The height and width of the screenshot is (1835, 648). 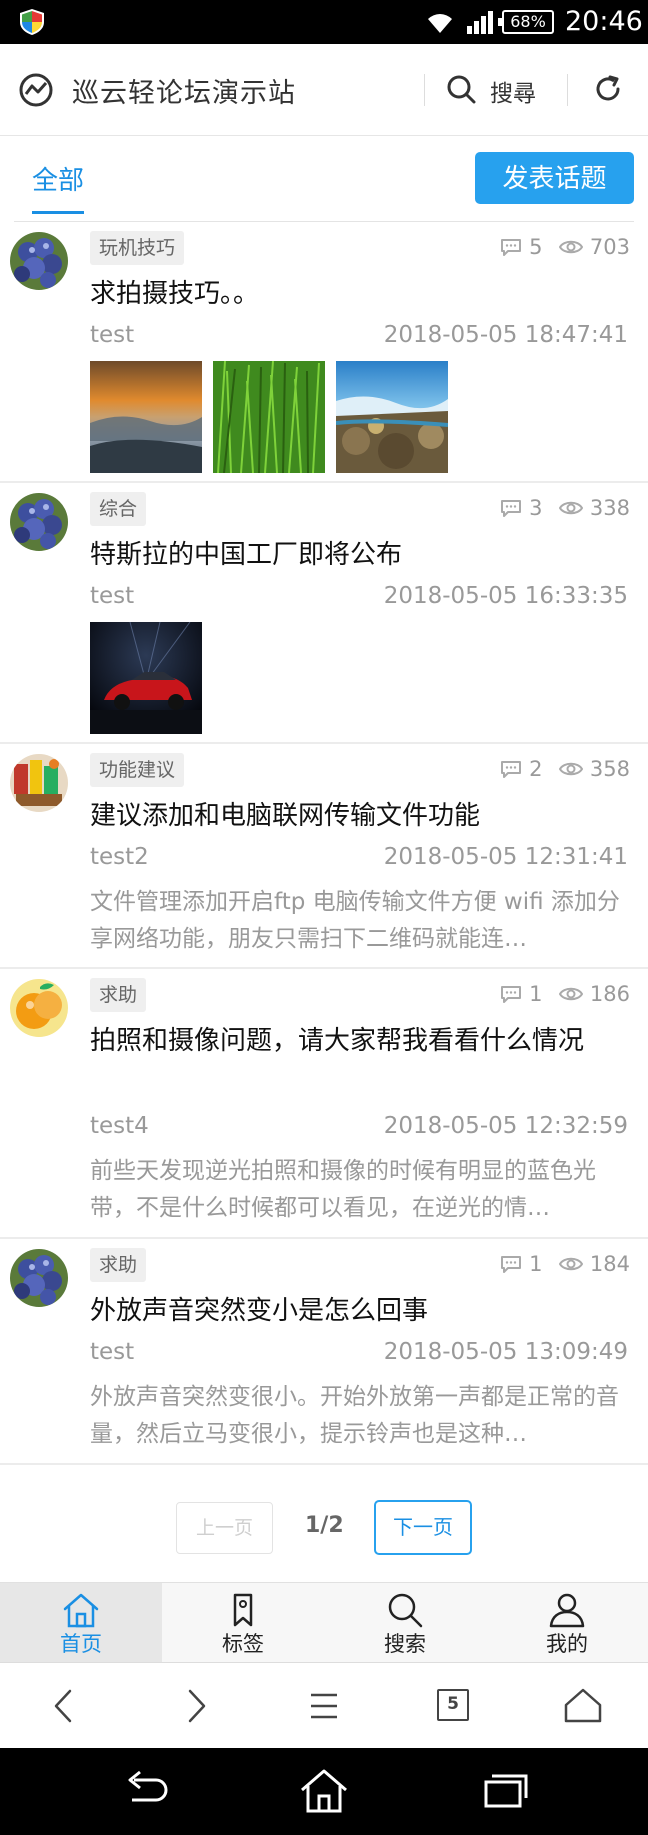 What do you see at coordinates (480, 22) in the screenshot?
I see `signal-icon` at bounding box center [480, 22].